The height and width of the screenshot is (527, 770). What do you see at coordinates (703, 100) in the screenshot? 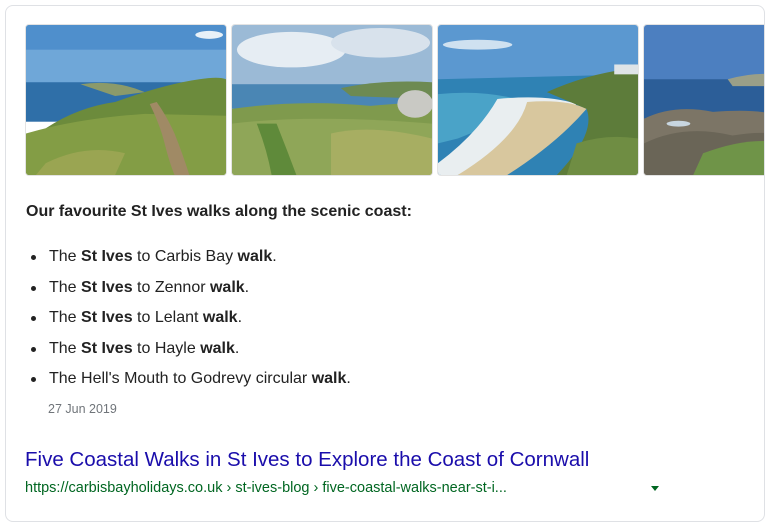
I see `thumbnail-rocky-coast` at bounding box center [703, 100].